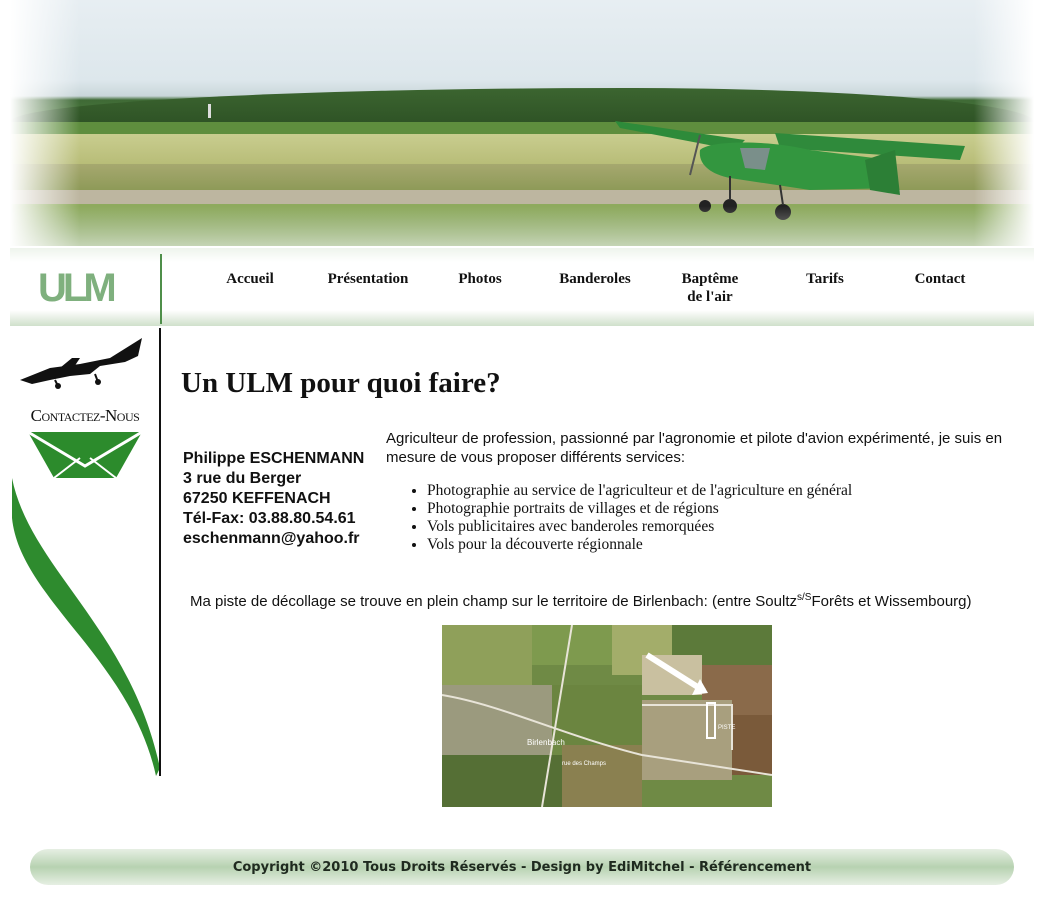  What do you see at coordinates (825, 279) in the screenshot?
I see `nav-item-tarifs: Tarifs` at bounding box center [825, 279].